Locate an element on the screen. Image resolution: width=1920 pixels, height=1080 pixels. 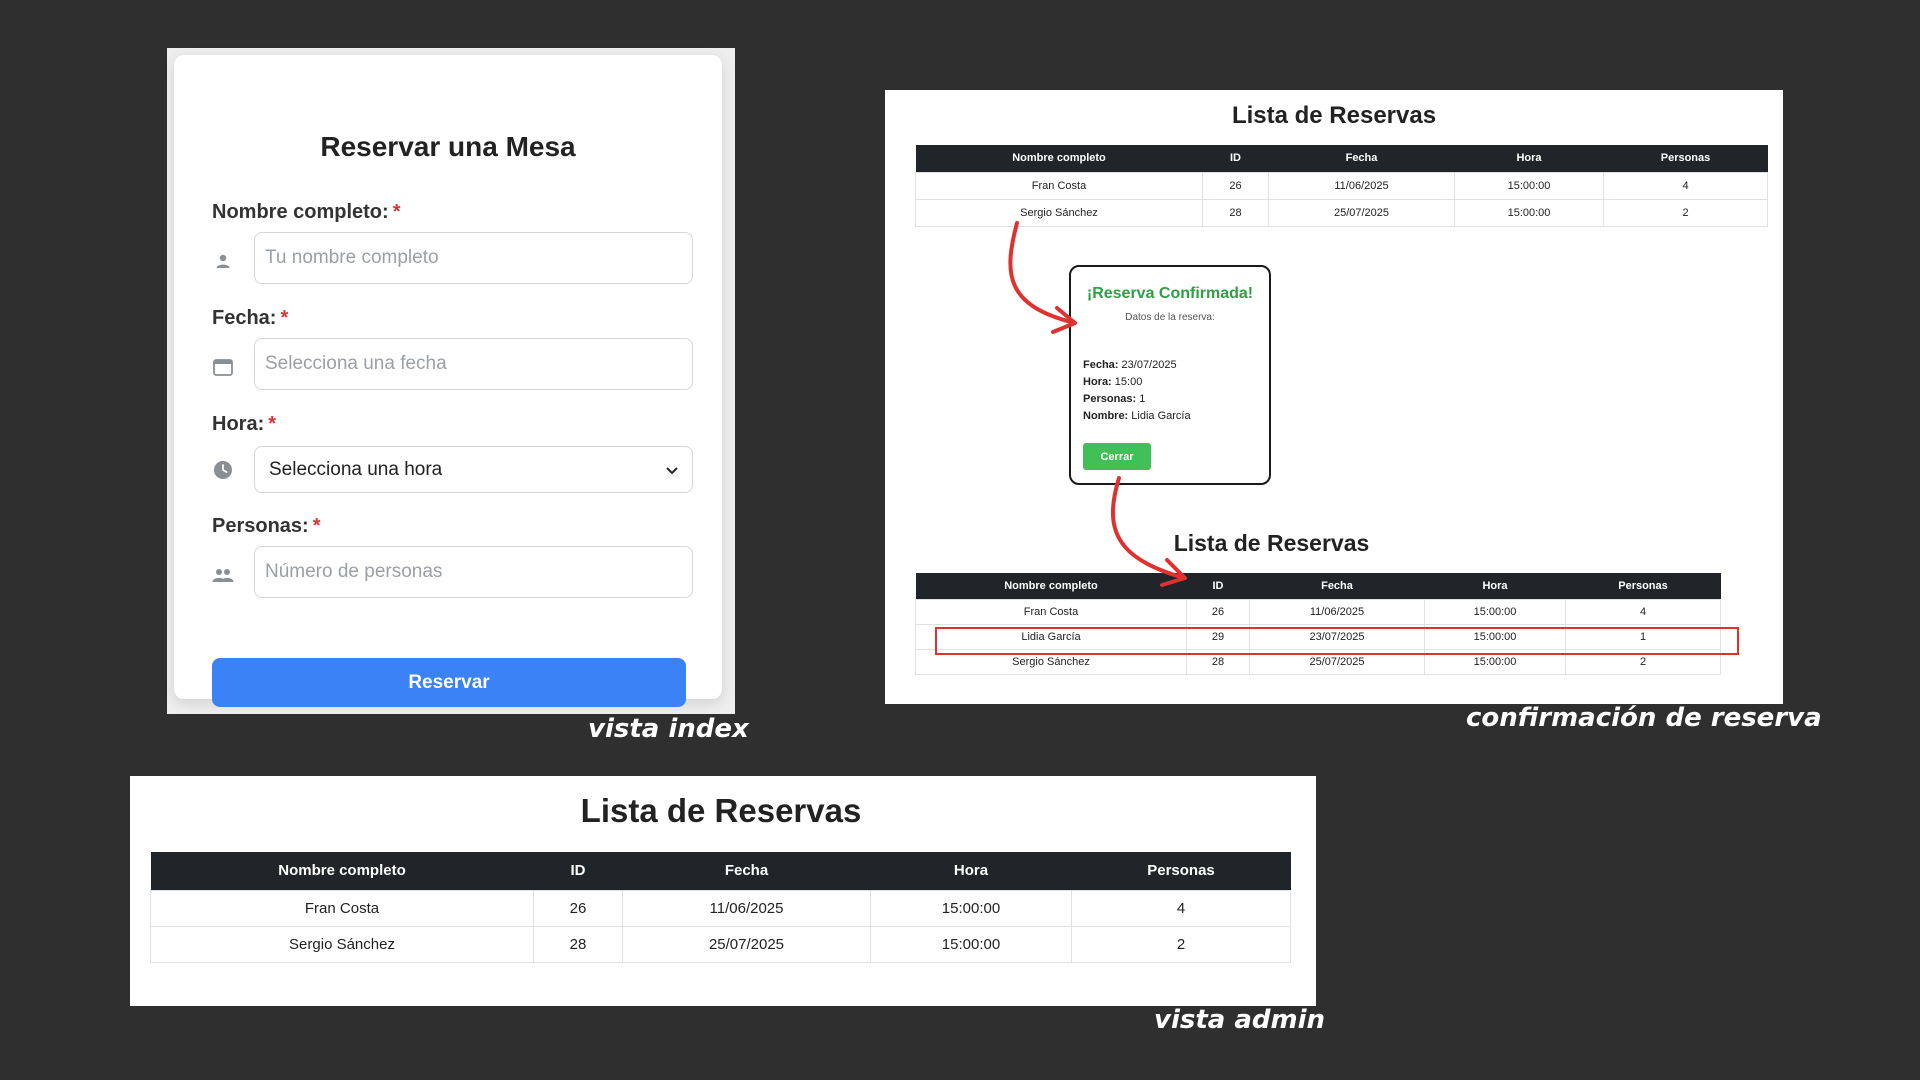
name-input is located at coordinates (473, 258).